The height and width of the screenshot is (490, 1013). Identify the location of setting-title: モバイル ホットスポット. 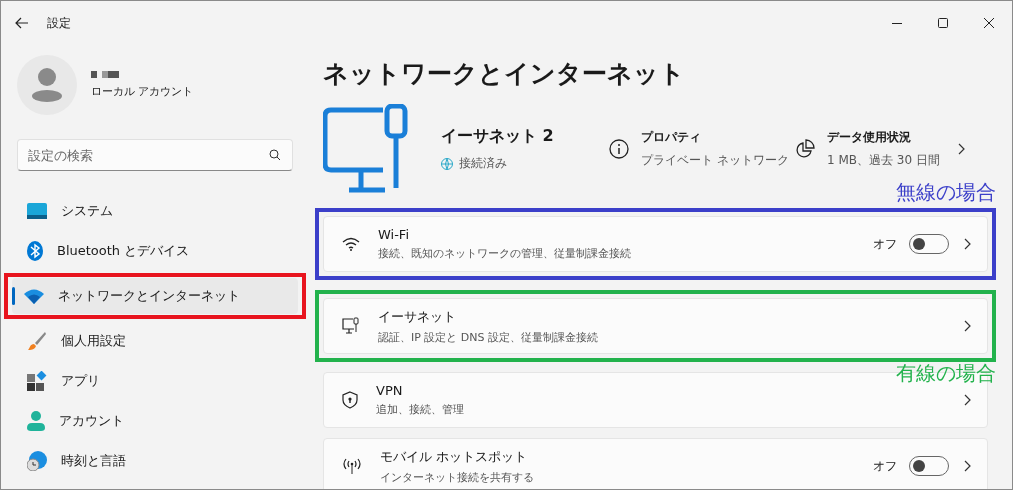
(454, 456).